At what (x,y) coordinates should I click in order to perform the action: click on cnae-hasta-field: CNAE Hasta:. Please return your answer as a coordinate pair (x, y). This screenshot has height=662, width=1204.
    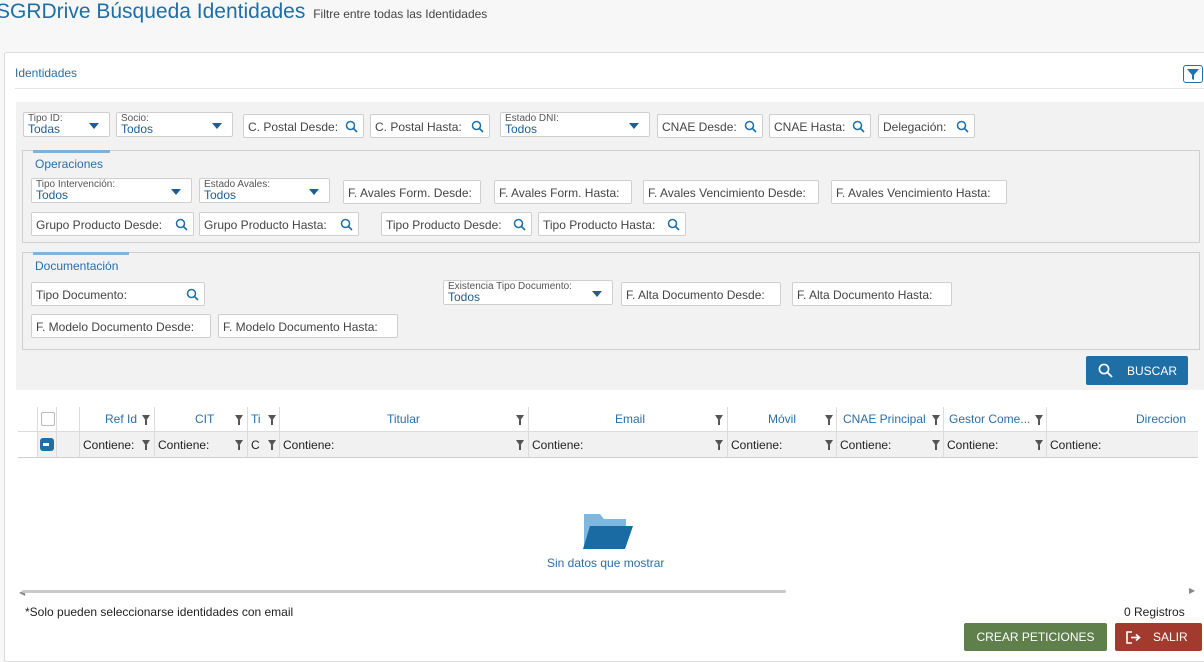
    Looking at the image, I should click on (820, 126).